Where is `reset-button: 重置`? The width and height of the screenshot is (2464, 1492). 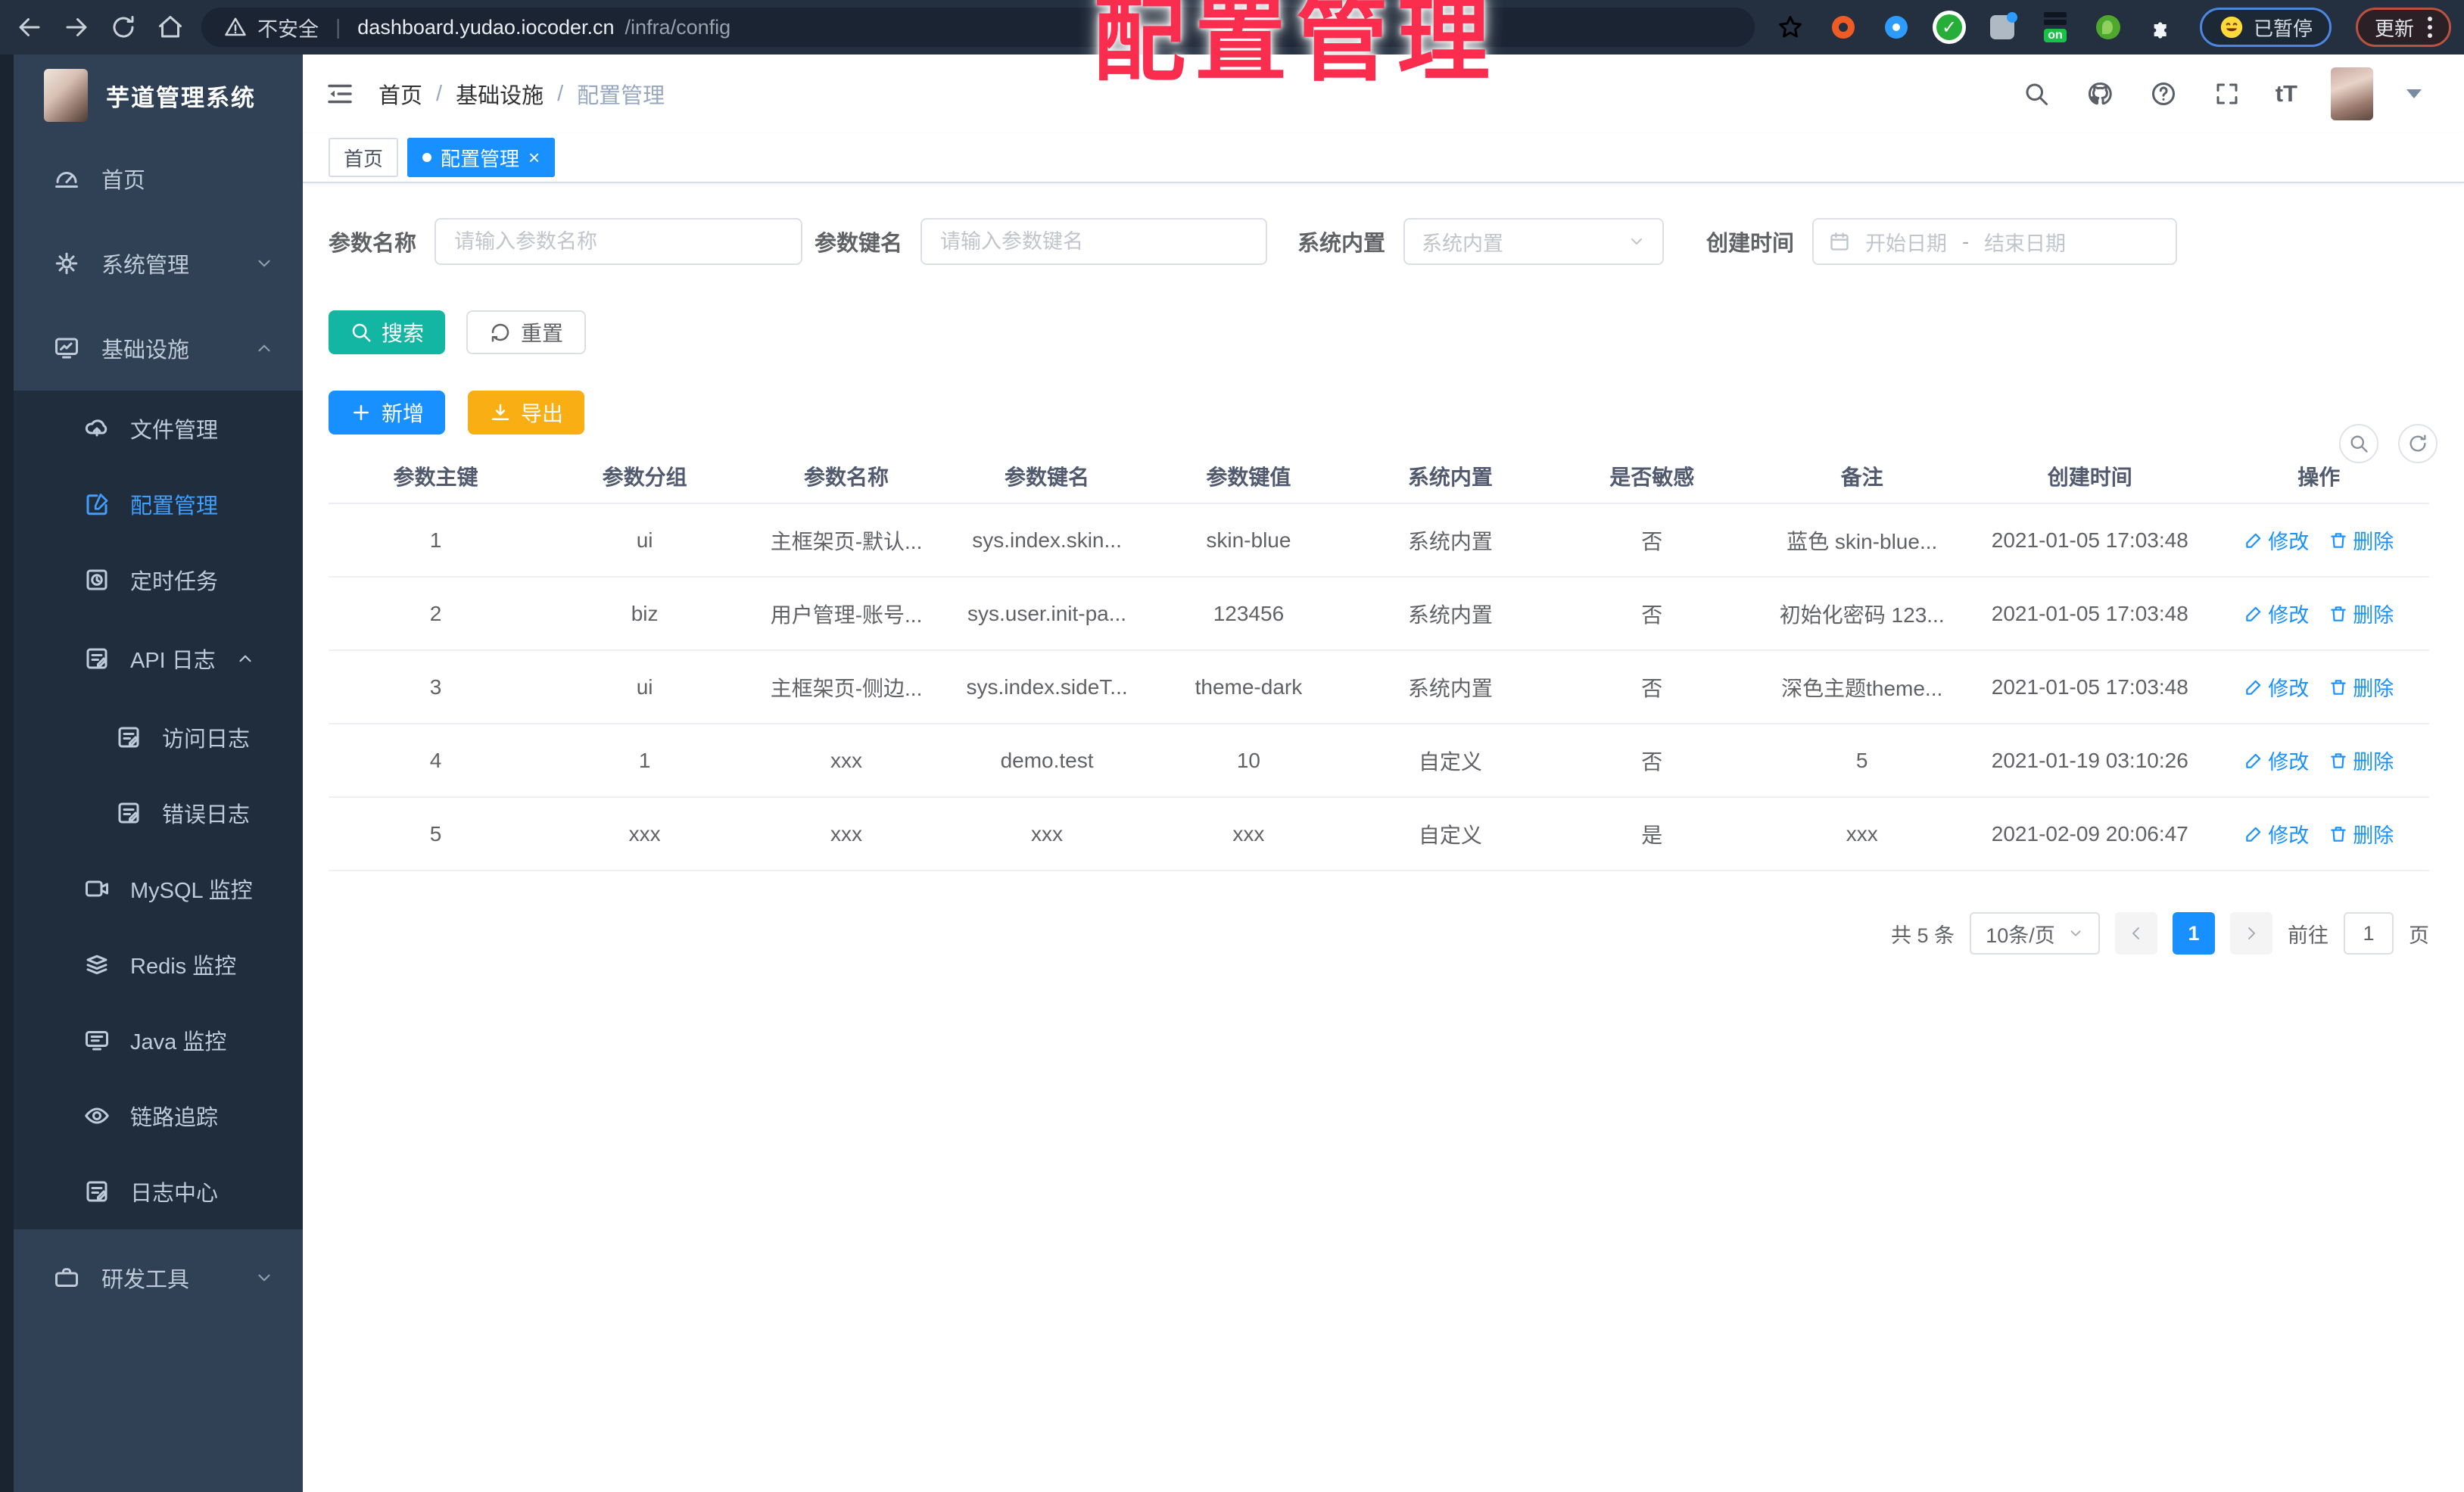
reset-button: 重置 is located at coordinates (526, 332).